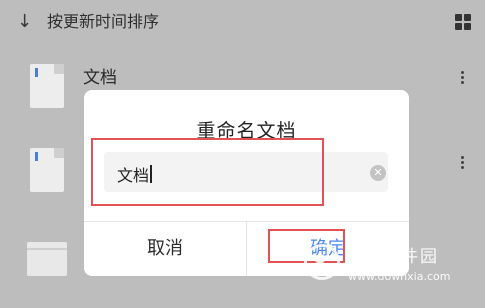 The width and height of the screenshot is (485, 308). I want to click on watermark-logo-icon, so click(322, 262).